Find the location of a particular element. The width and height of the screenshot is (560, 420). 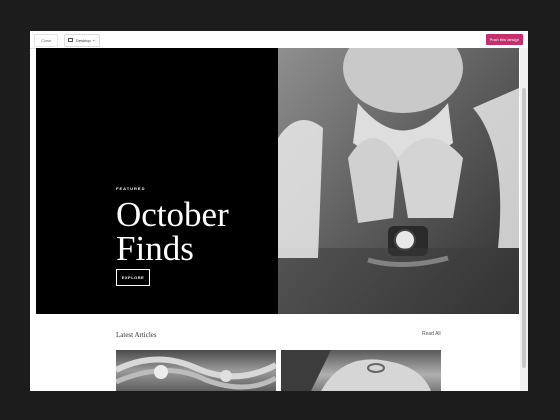

chevron-down-icon: ⌄ is located at coordinates (93, 40).